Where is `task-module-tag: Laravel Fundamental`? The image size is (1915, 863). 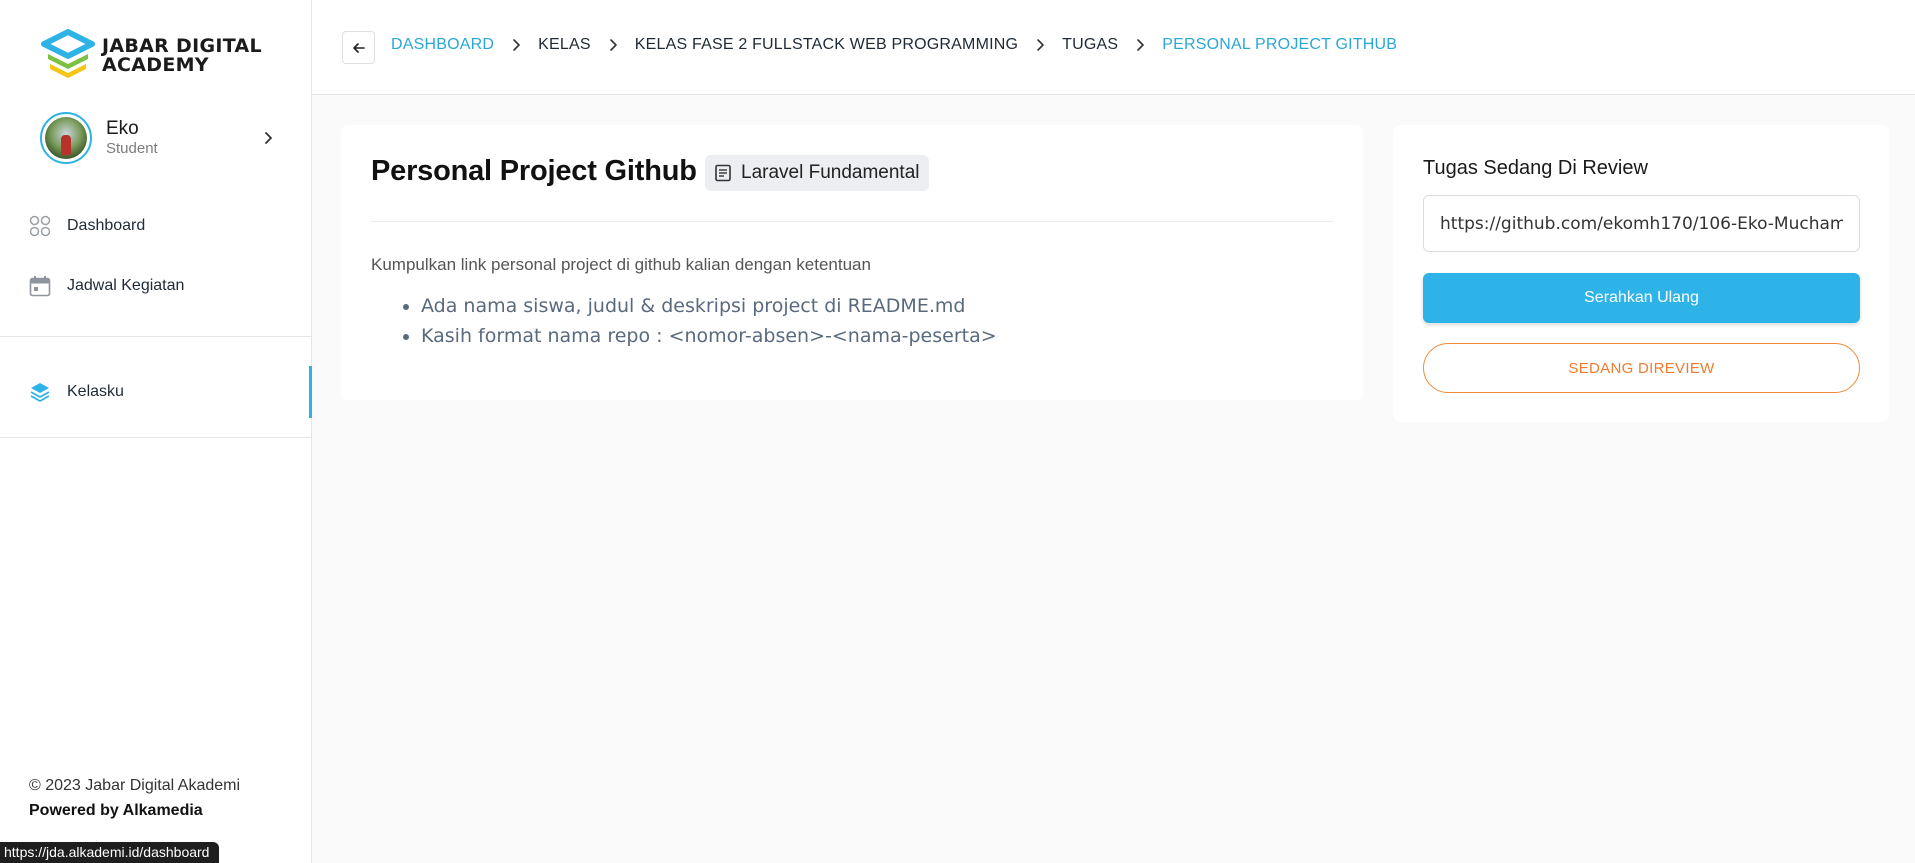
task-module-tag: Laravel Fundamental is located at coordinates (817, 173).